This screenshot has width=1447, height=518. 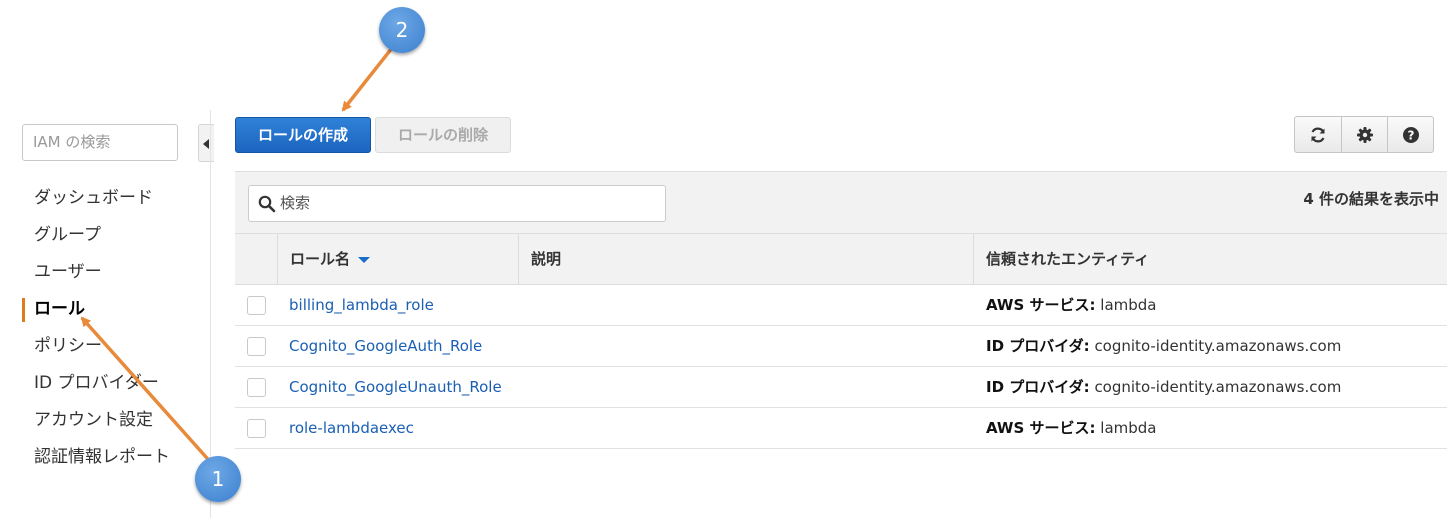 I want to click on annotation-badge-1: 1, so click(x=218, y=479).